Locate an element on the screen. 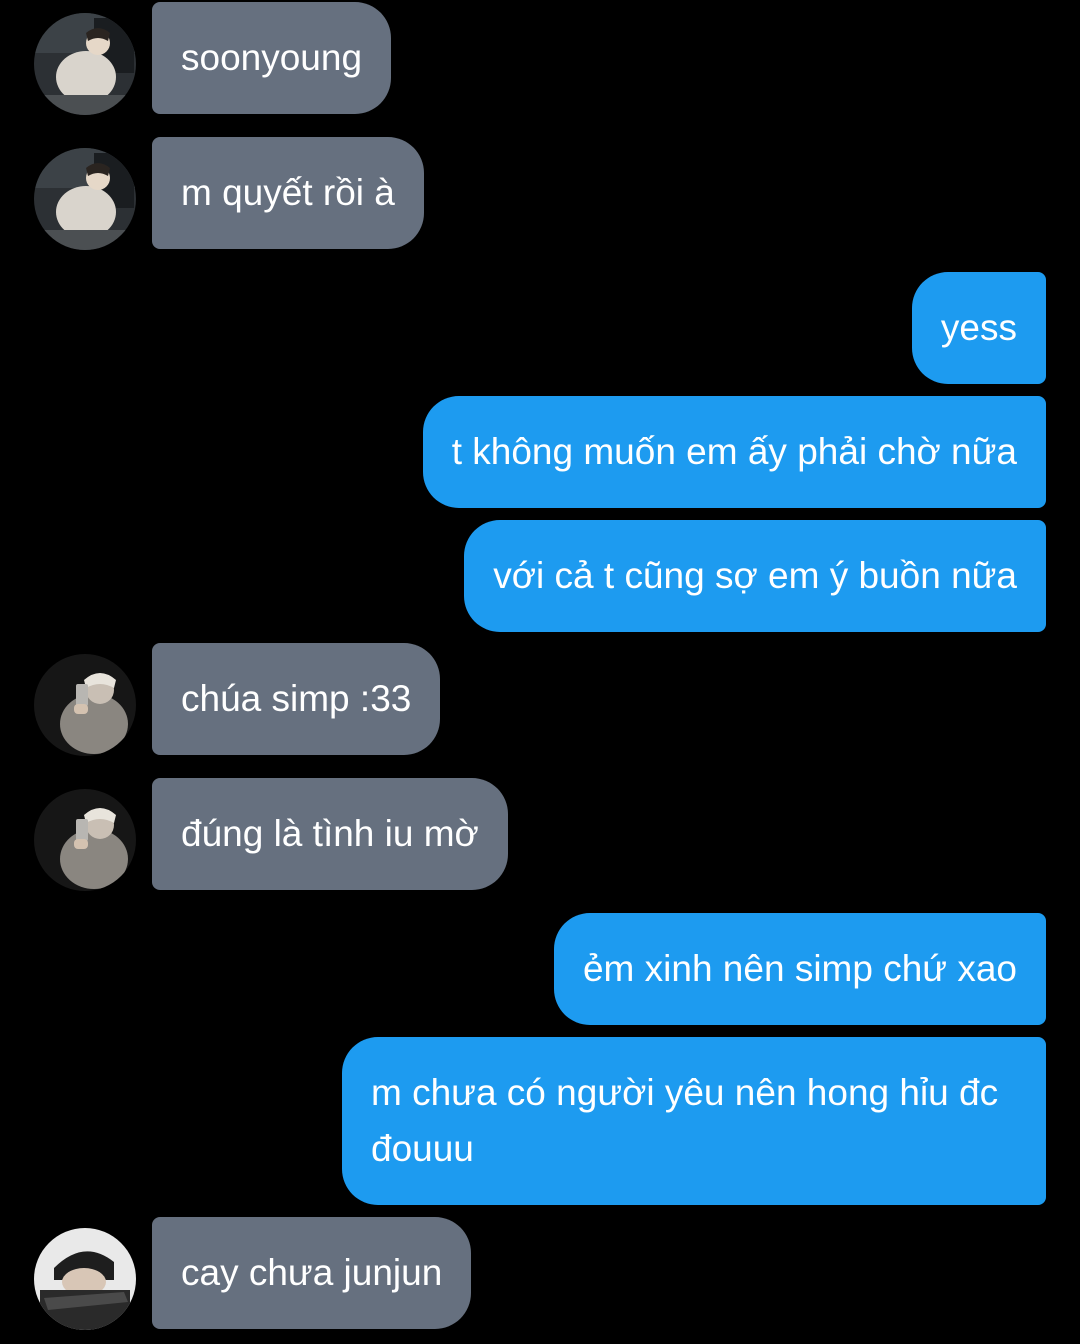  incoming-message: soonyoung is located at coordinates (272, 58).